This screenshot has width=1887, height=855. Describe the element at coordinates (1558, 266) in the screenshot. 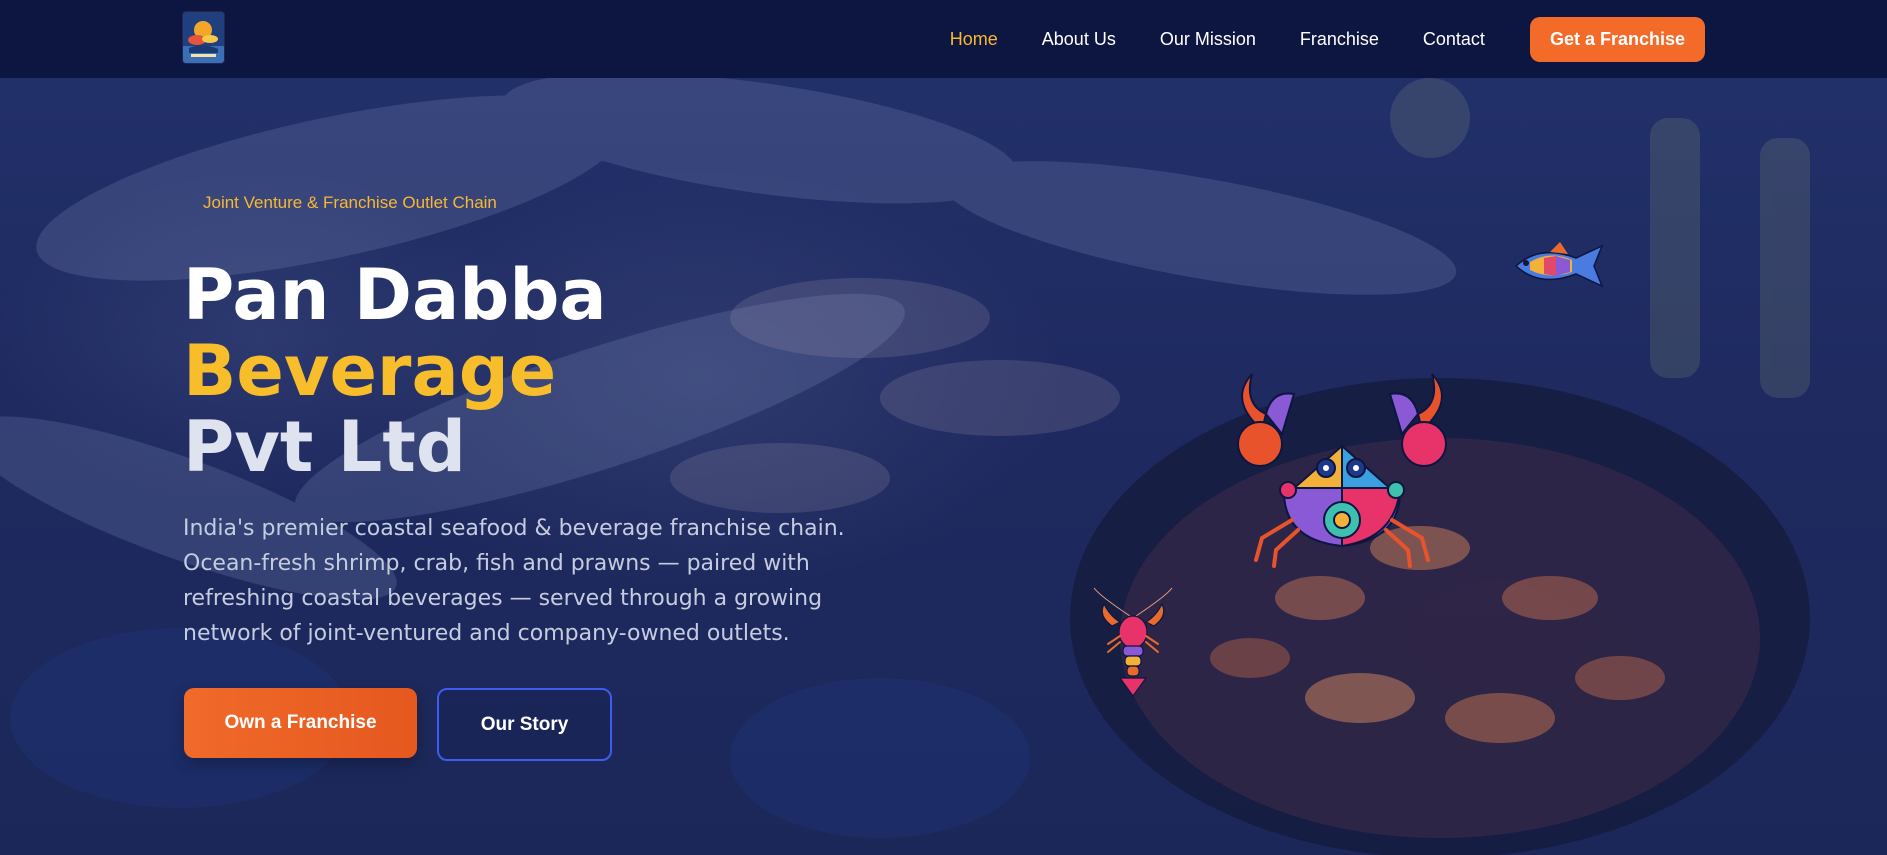

I see `fish-illustration-icon` at that location.